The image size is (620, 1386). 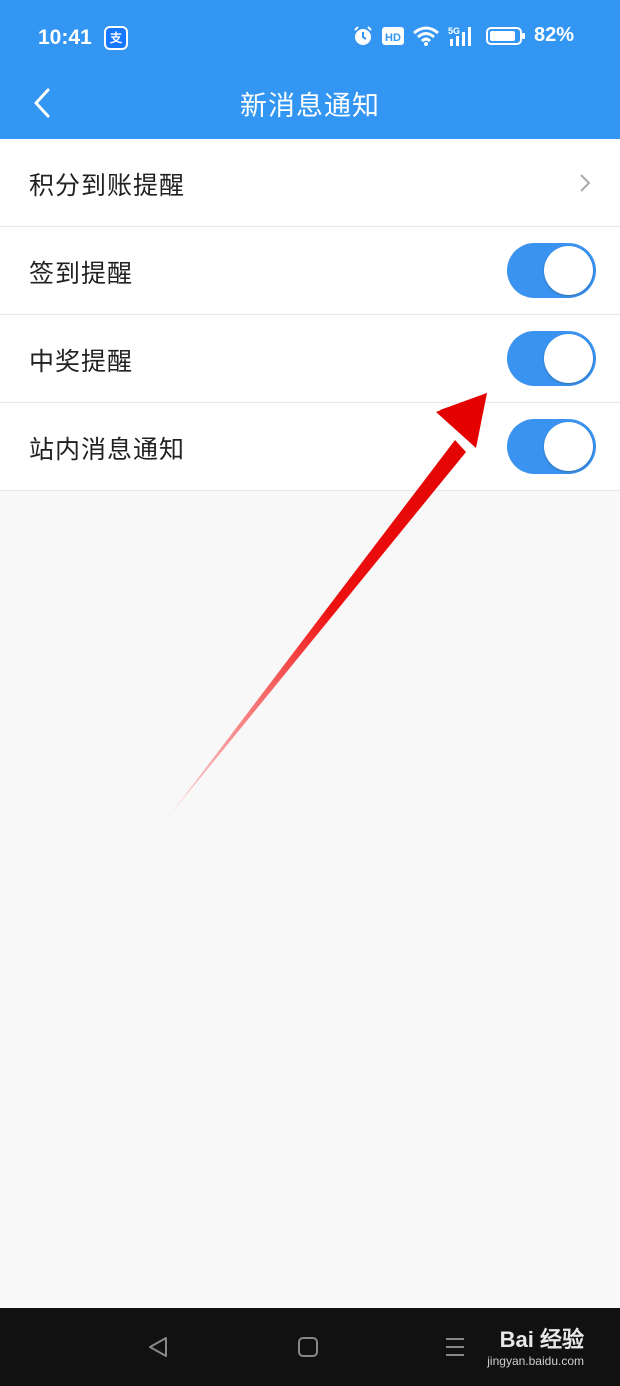 What do you see at coordinates (585, 183) in the screenshot?
I see `chevron-right-icon` at bounding box center [585, 183].